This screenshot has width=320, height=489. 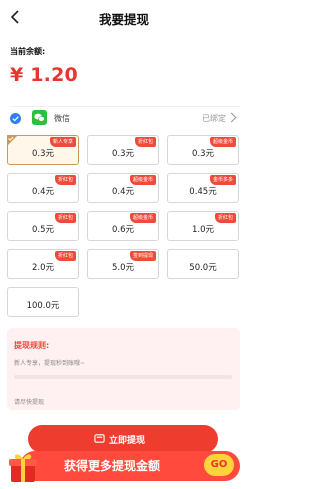 I want to click on check-circle-icon, so click(x=15, y=118).